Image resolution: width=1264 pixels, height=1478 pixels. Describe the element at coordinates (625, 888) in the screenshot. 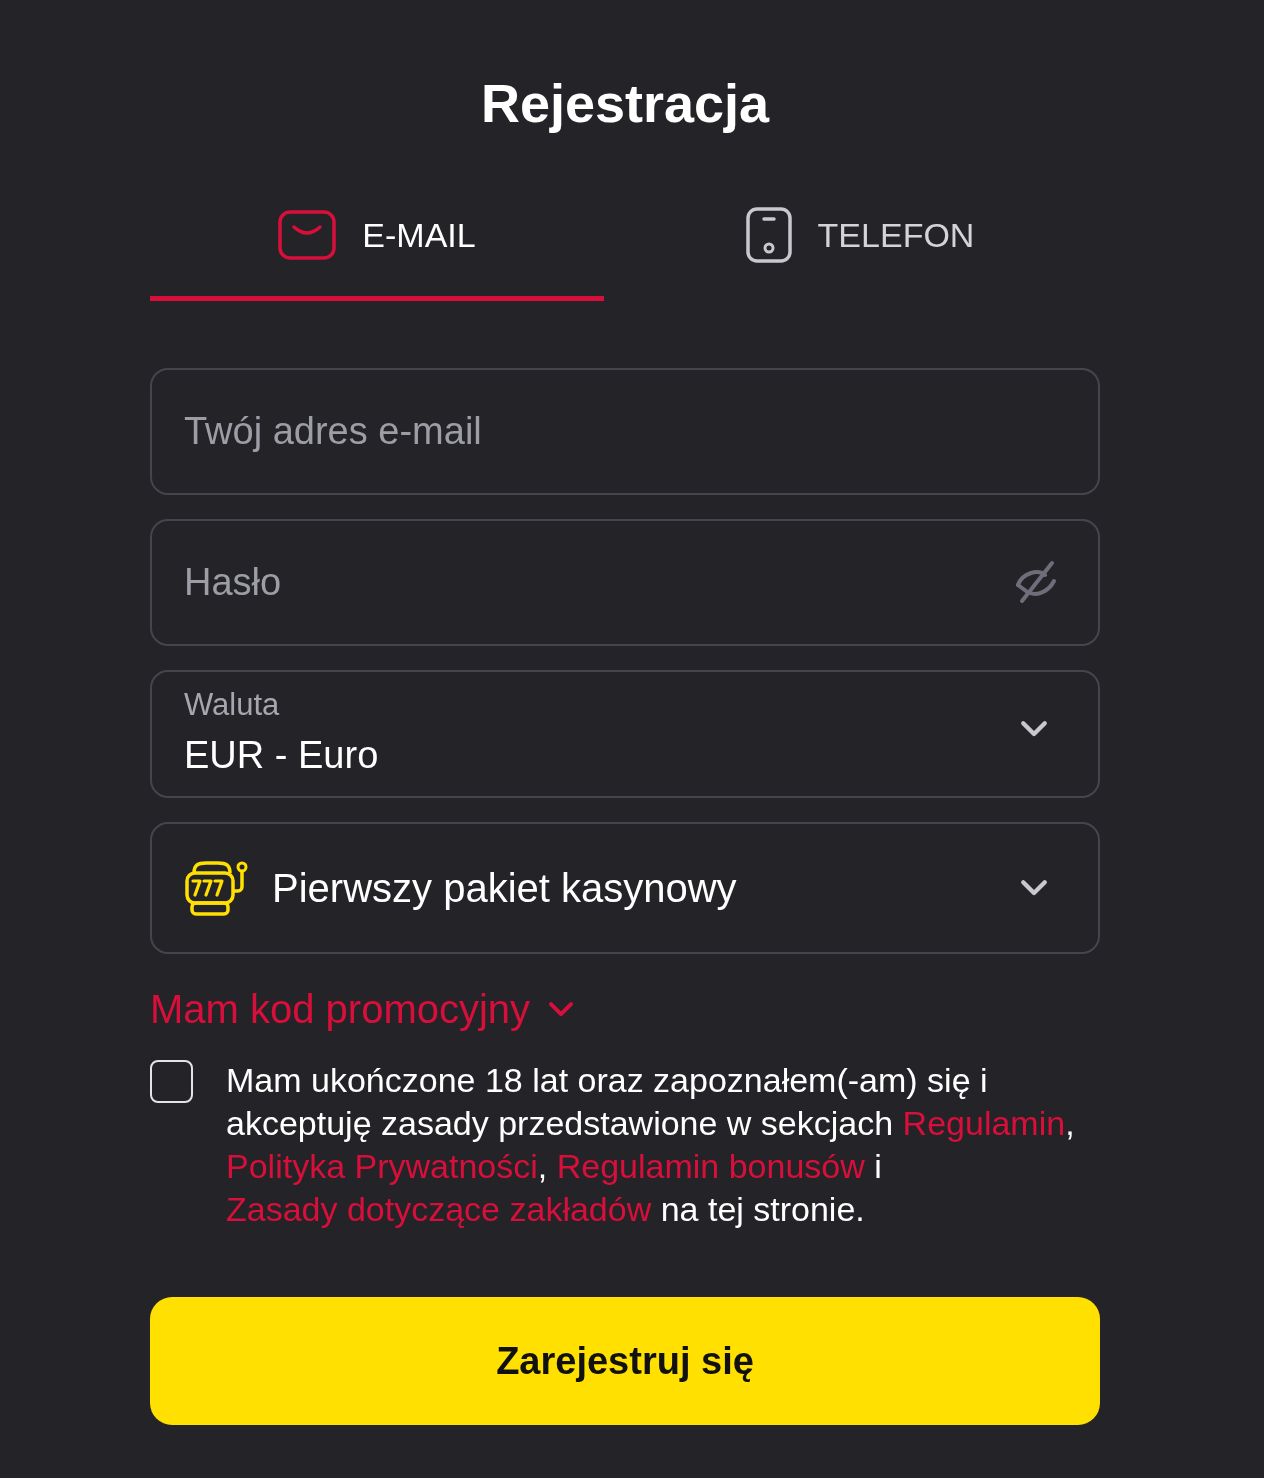

I see `bonus-select: Pierwszy pakiet kasynowy` at that location.